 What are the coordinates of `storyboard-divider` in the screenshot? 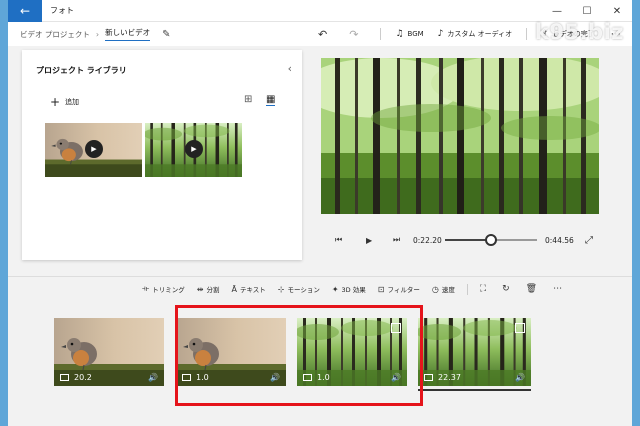 It's located at (320, 276).